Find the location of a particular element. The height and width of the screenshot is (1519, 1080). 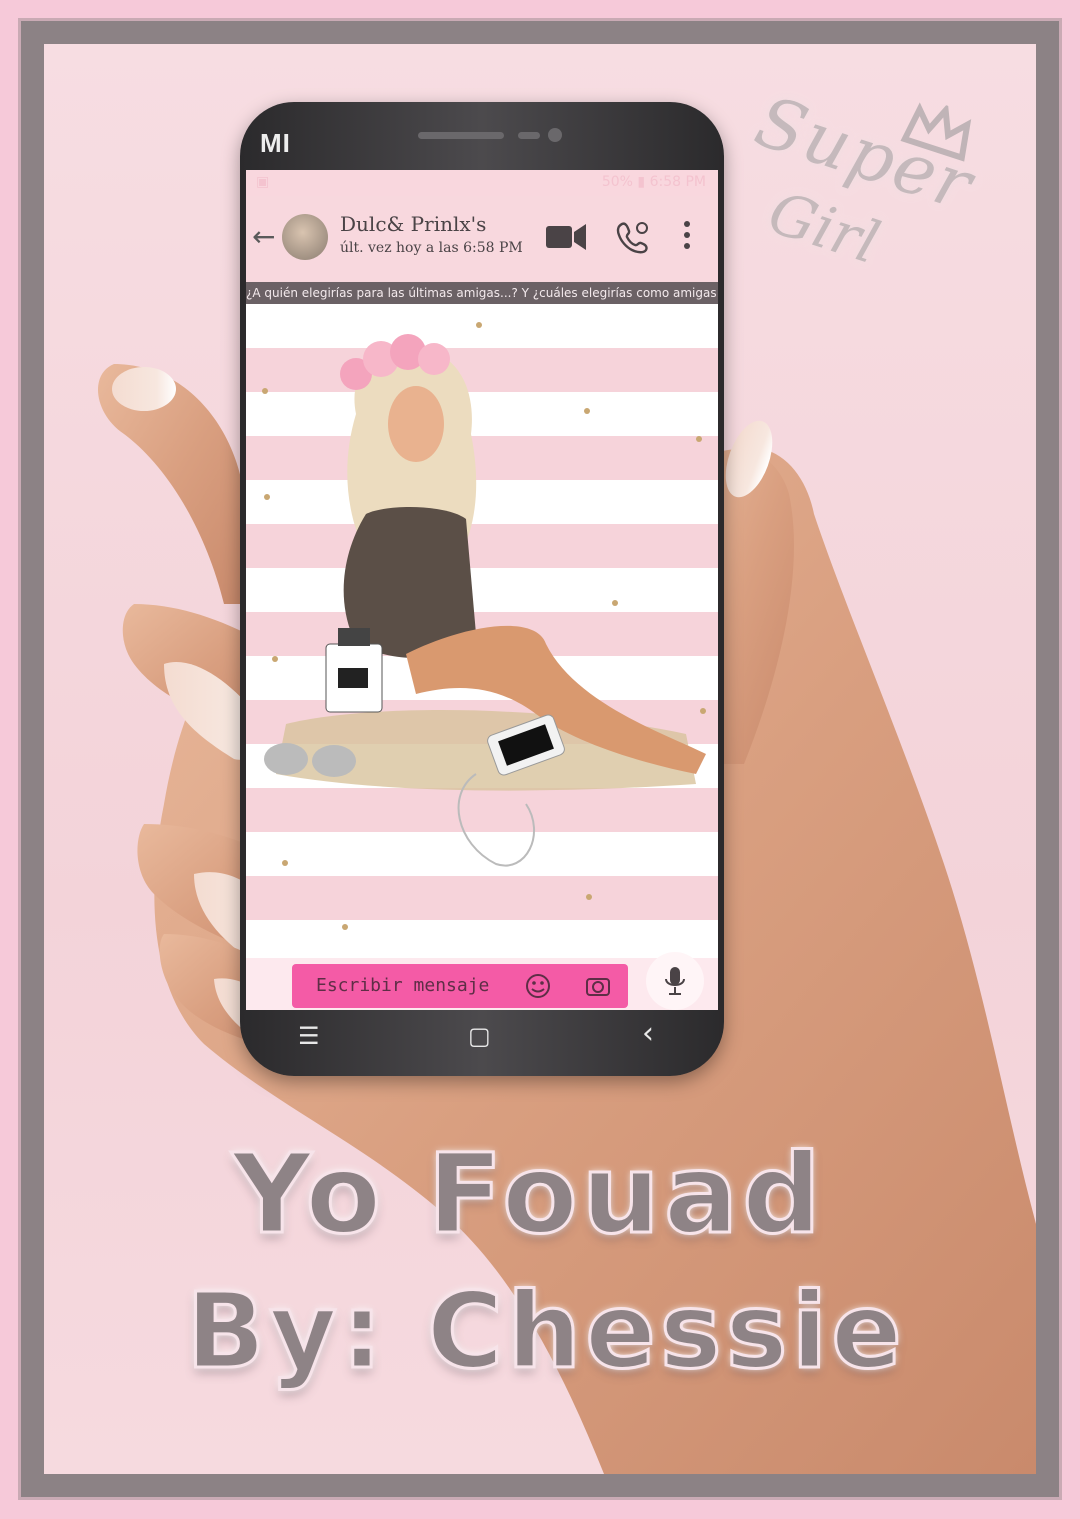

nav-home-icon: ▢ is located at coordinates (479, 1036).